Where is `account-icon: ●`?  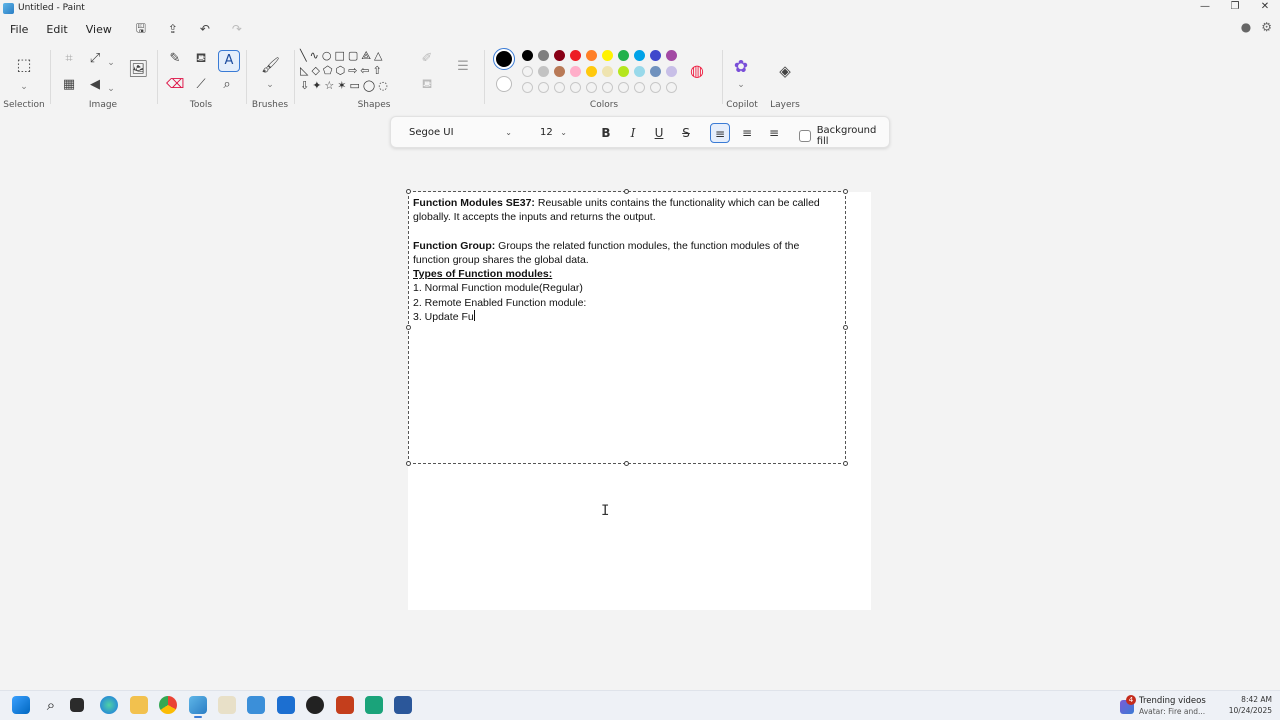
account-icon: ● is located at coordinates (1246, 27).